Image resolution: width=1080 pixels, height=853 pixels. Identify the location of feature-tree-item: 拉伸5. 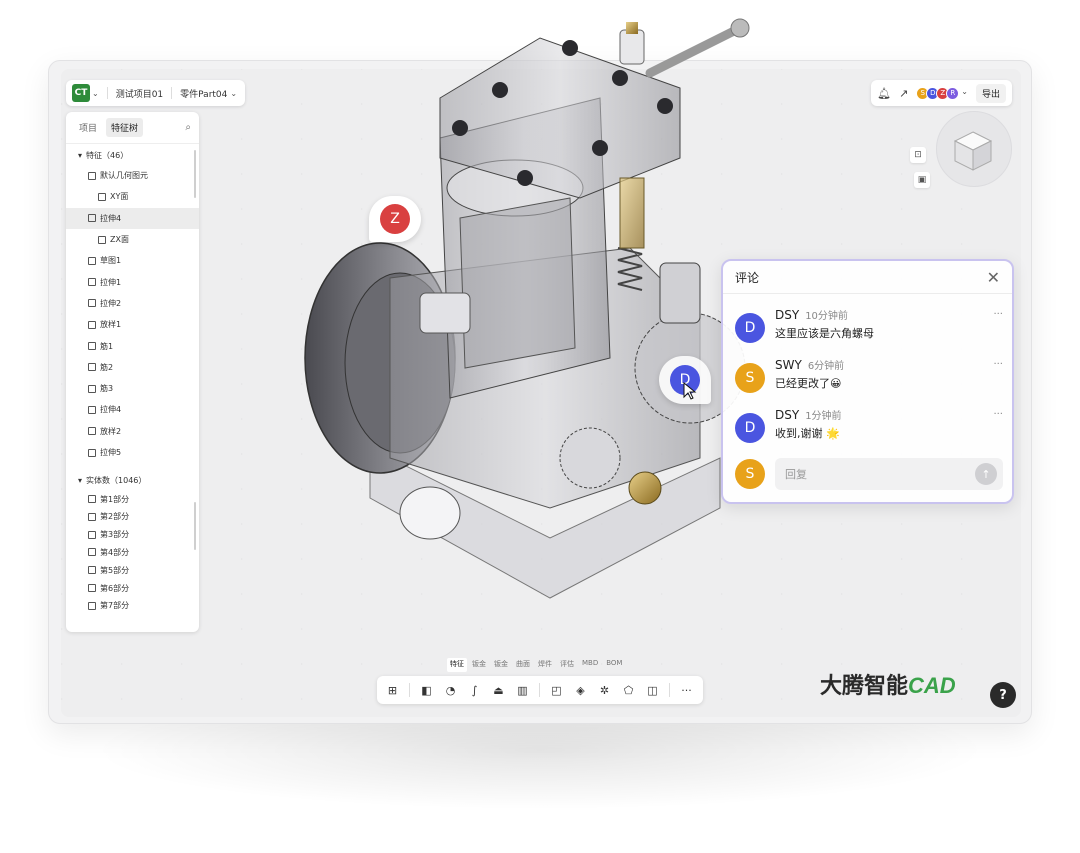
(132, 452).